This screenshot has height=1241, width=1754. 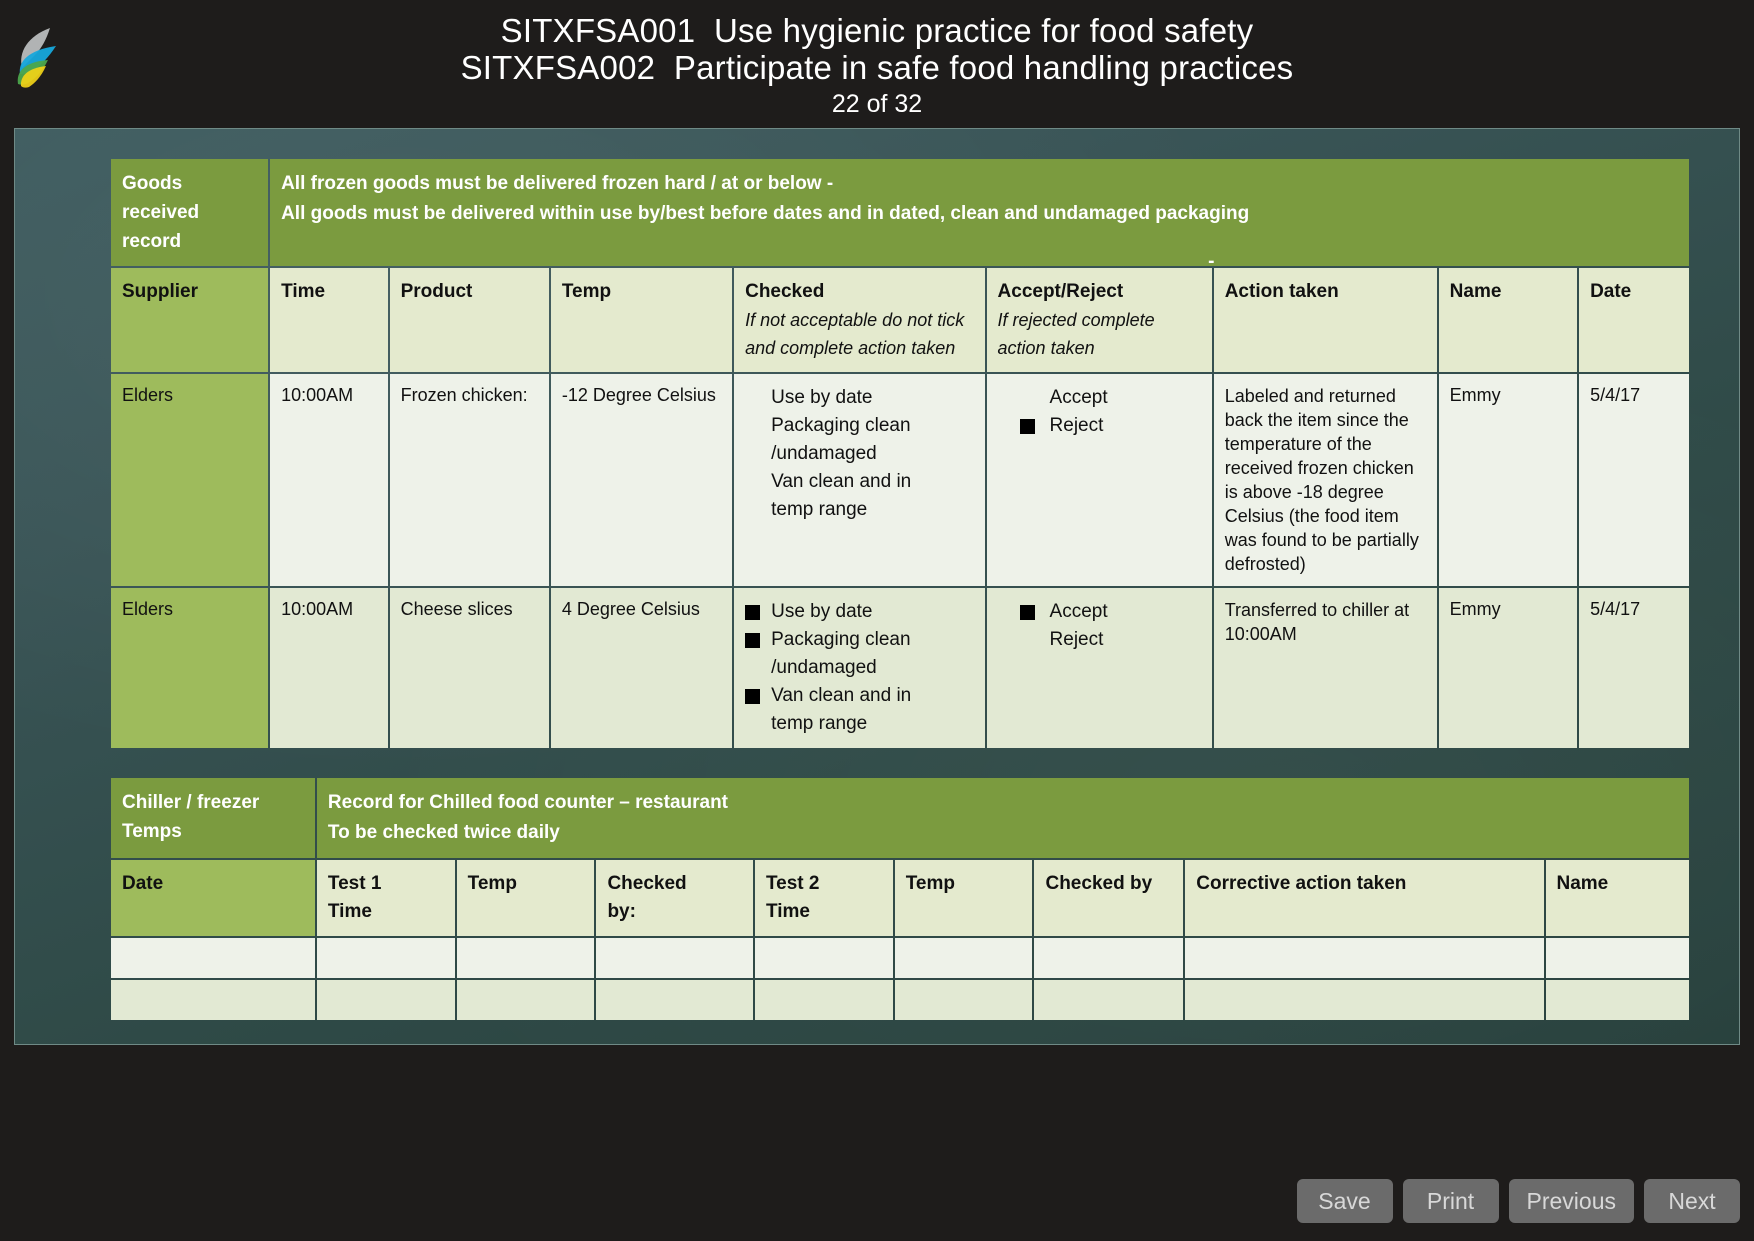 I want to click on chiller-banner-line-2: To be checked twice daily, so click(x=443, y=832).